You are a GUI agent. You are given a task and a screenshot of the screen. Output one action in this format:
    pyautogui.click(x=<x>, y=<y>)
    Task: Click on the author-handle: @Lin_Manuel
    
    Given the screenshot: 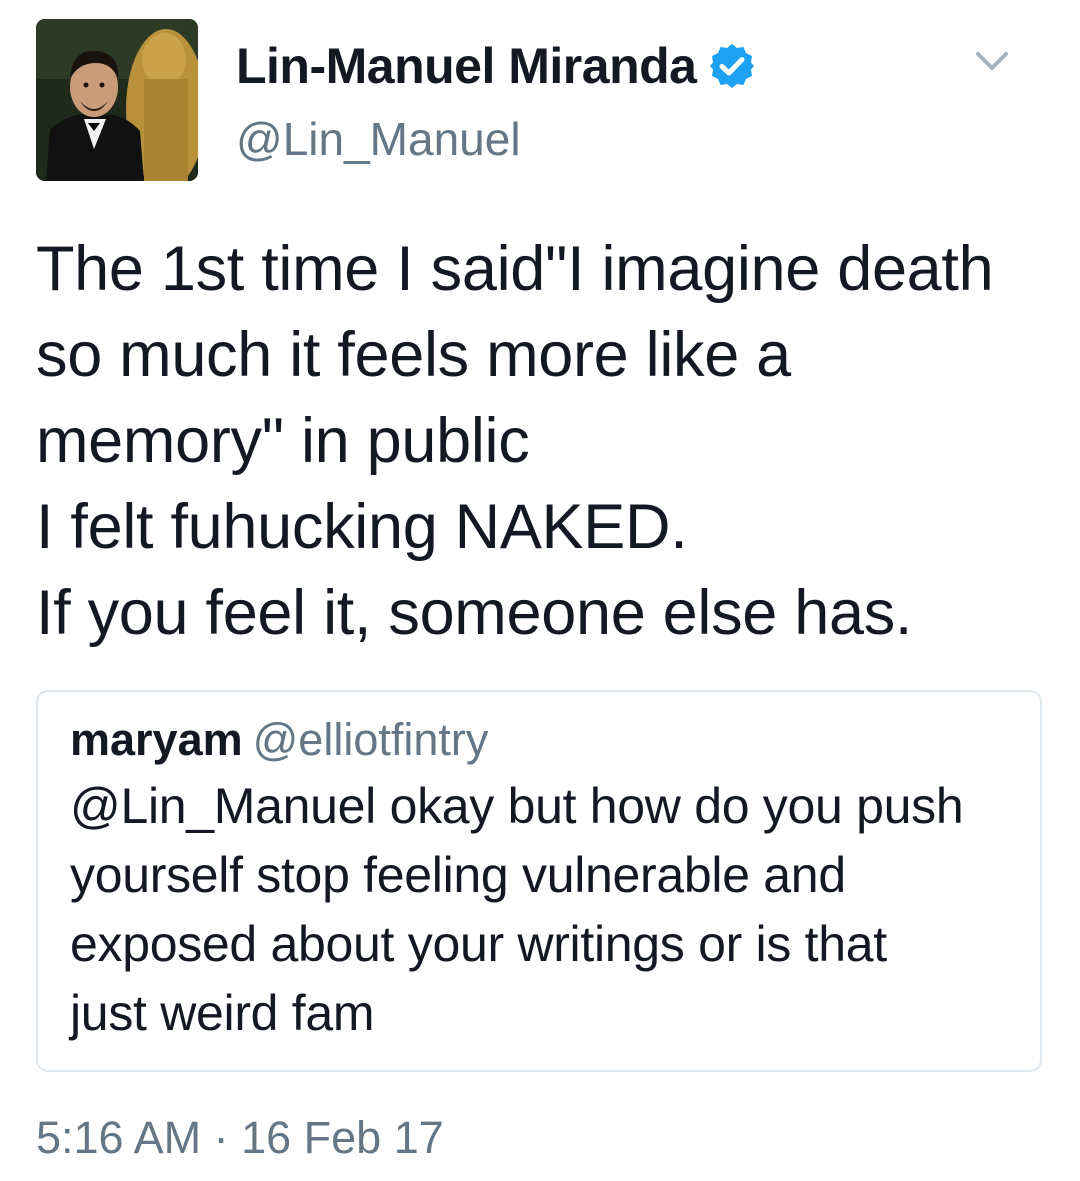 What is the action you would take?
    pyautogui.click(x=378, y=139)
    